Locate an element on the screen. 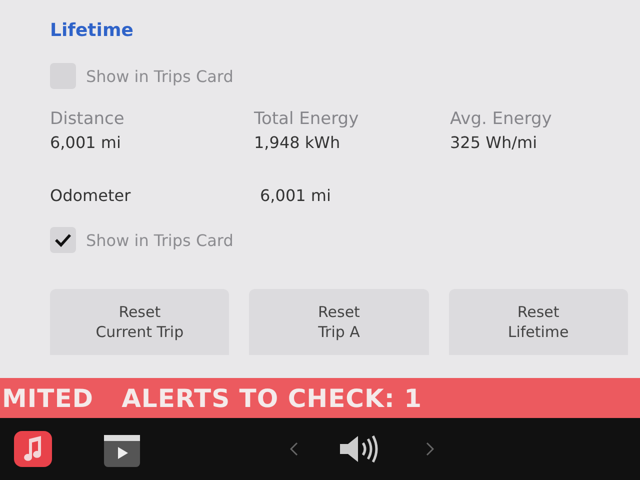 The width and height of the screenshot is (640, 480). chevron-left-icon is located at coordinates (294, 449).